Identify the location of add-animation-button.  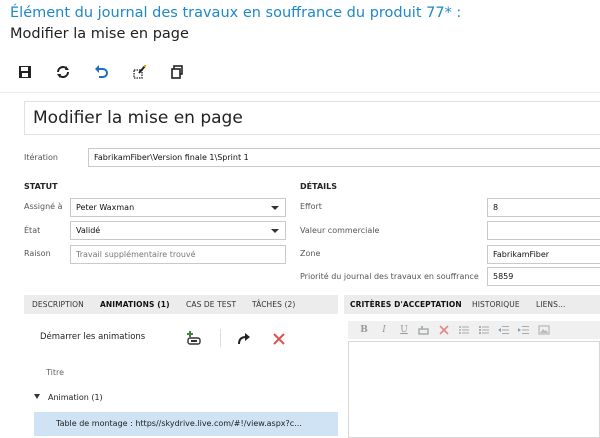
(195, 340).